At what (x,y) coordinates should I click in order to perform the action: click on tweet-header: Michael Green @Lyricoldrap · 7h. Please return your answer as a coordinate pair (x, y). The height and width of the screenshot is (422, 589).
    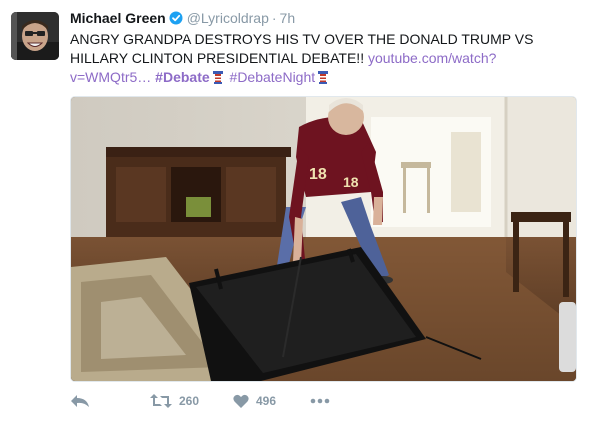
    Looking at the image, I should click on (182, 19).